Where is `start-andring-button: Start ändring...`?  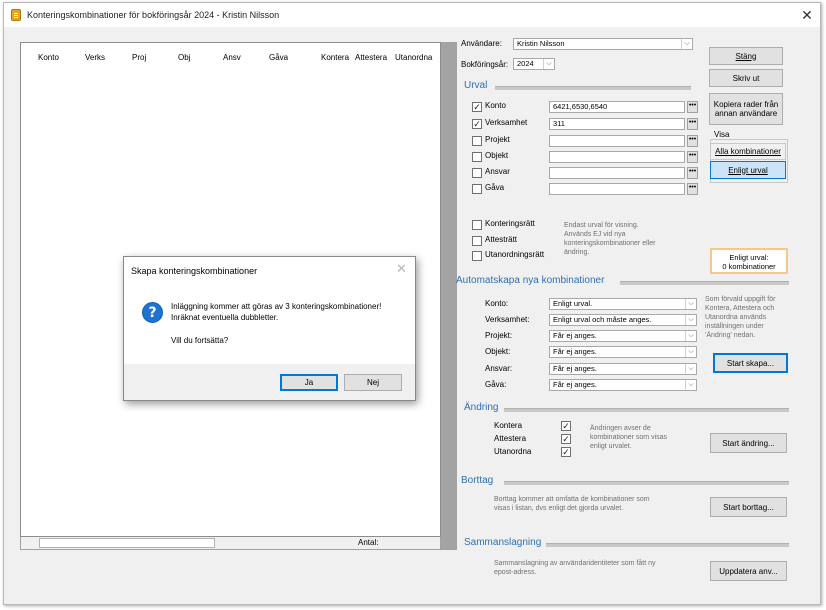
start-andring-button: Start ändring... is located at coordinates (748, 443).